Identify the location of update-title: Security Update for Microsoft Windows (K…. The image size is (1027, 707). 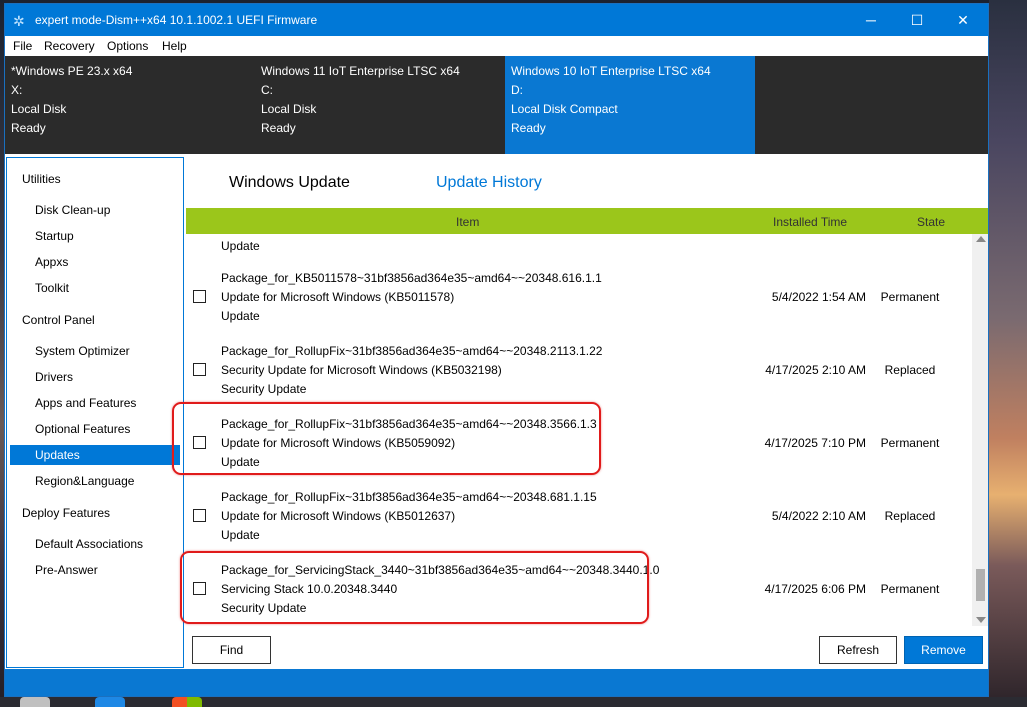
(361, 370).